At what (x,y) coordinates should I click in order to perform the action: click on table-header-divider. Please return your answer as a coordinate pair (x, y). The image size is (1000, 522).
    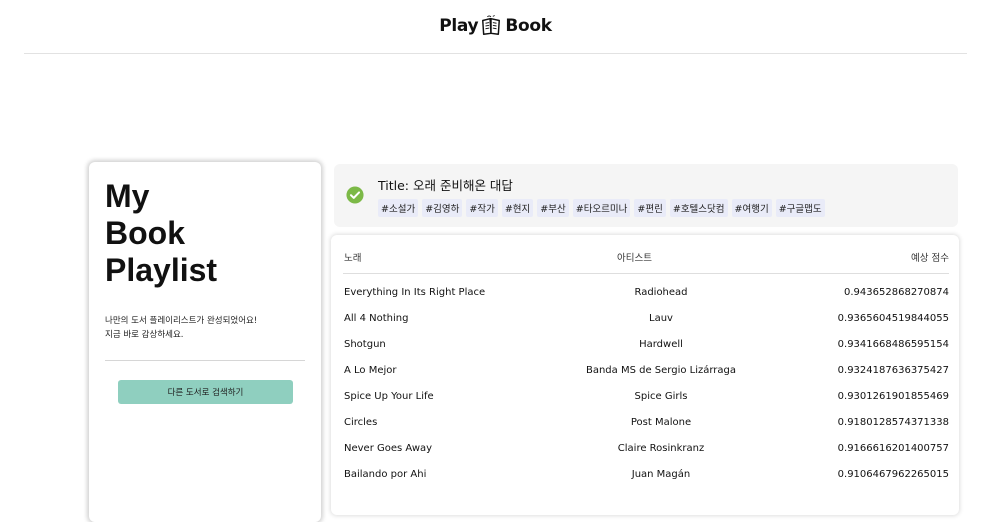
    Looking at the image, I should click on (646, 273).